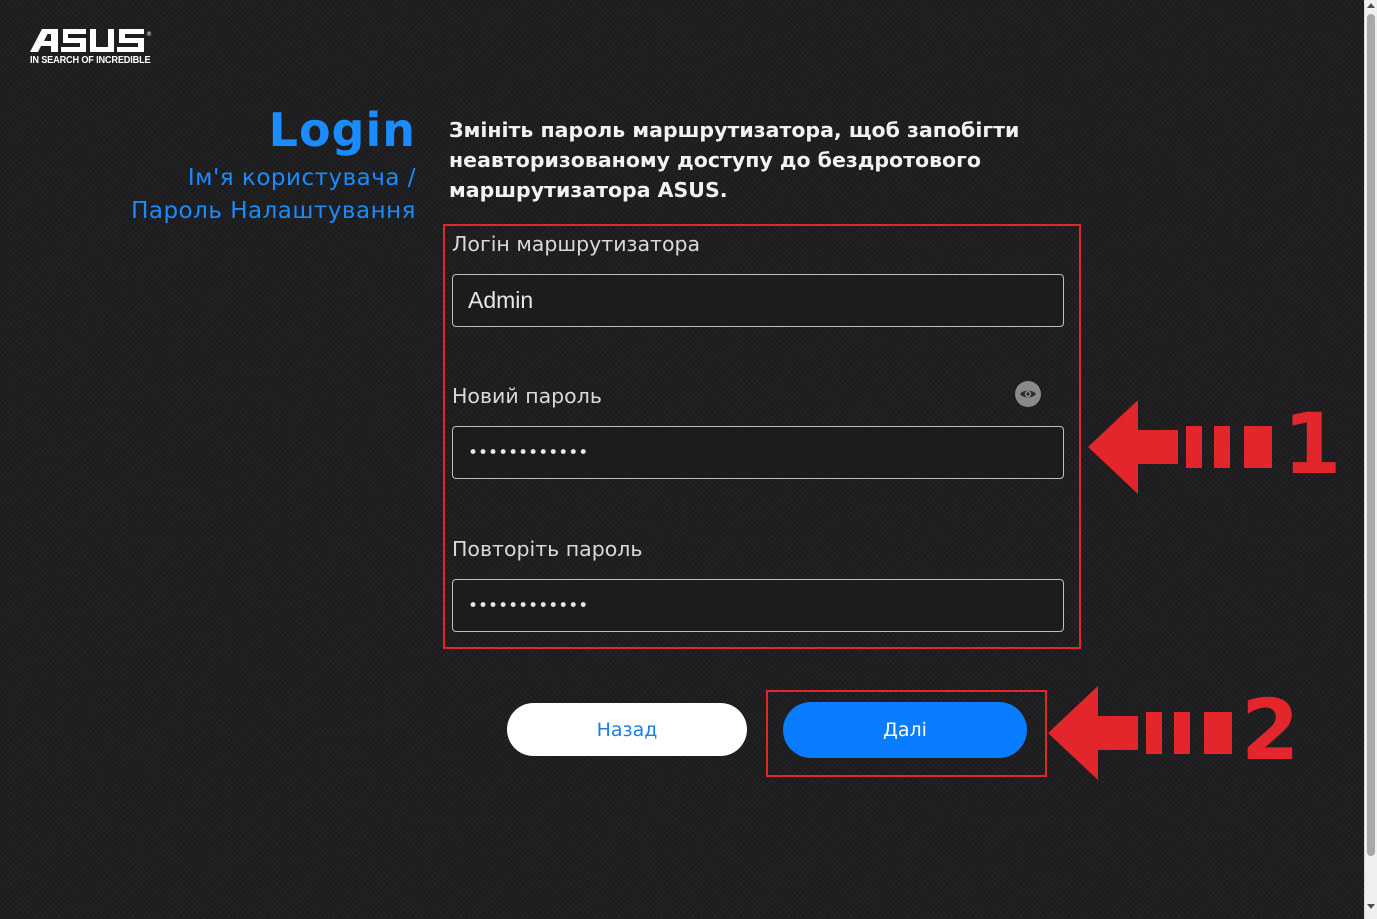  What do you see at coordinates (1180, 447) in the screenshot?
I see `annotation-arrow-1-icon` at bounding box center [1180, 447].